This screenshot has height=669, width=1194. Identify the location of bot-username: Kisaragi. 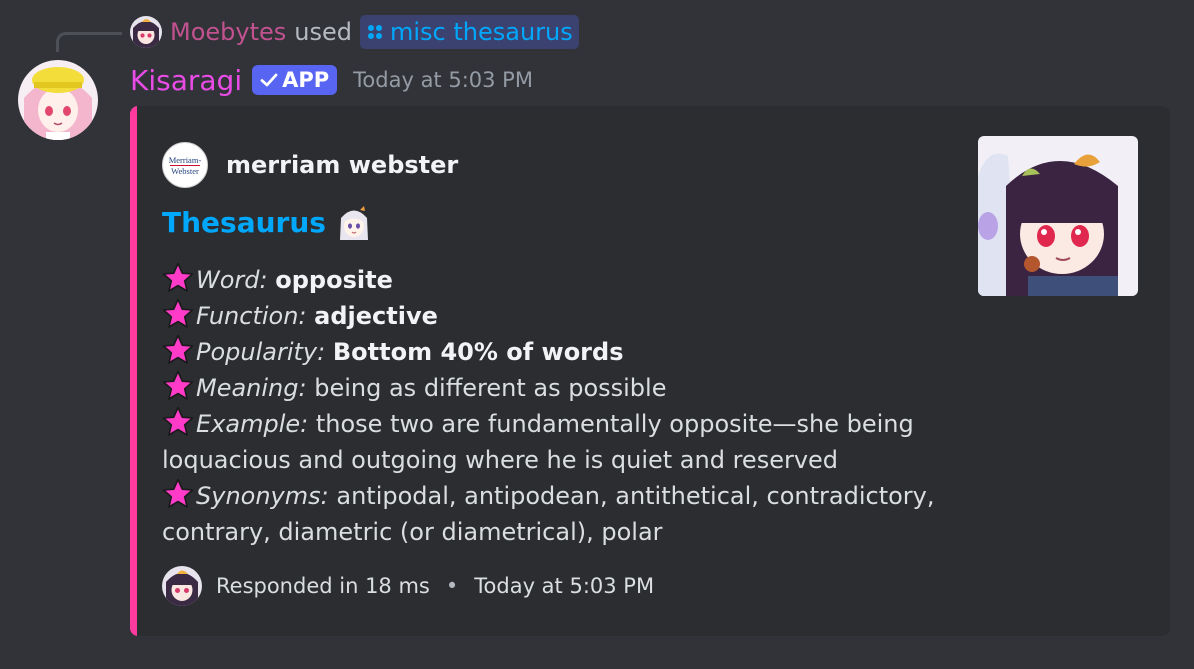
(186, 80).